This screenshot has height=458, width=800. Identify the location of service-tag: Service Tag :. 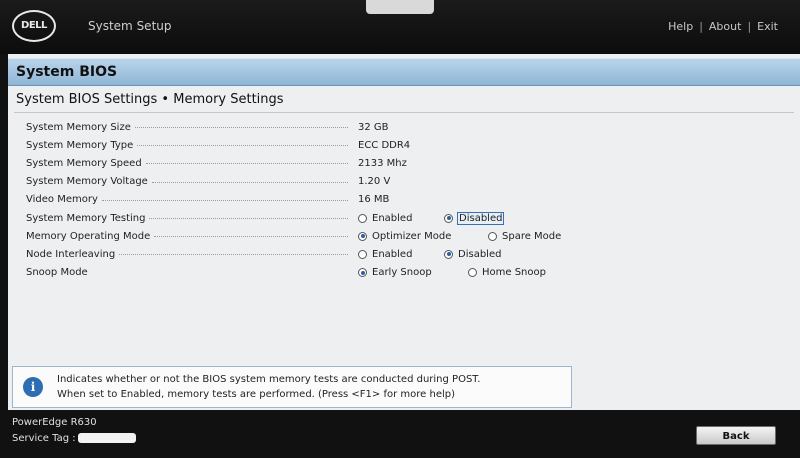
(74, 438).